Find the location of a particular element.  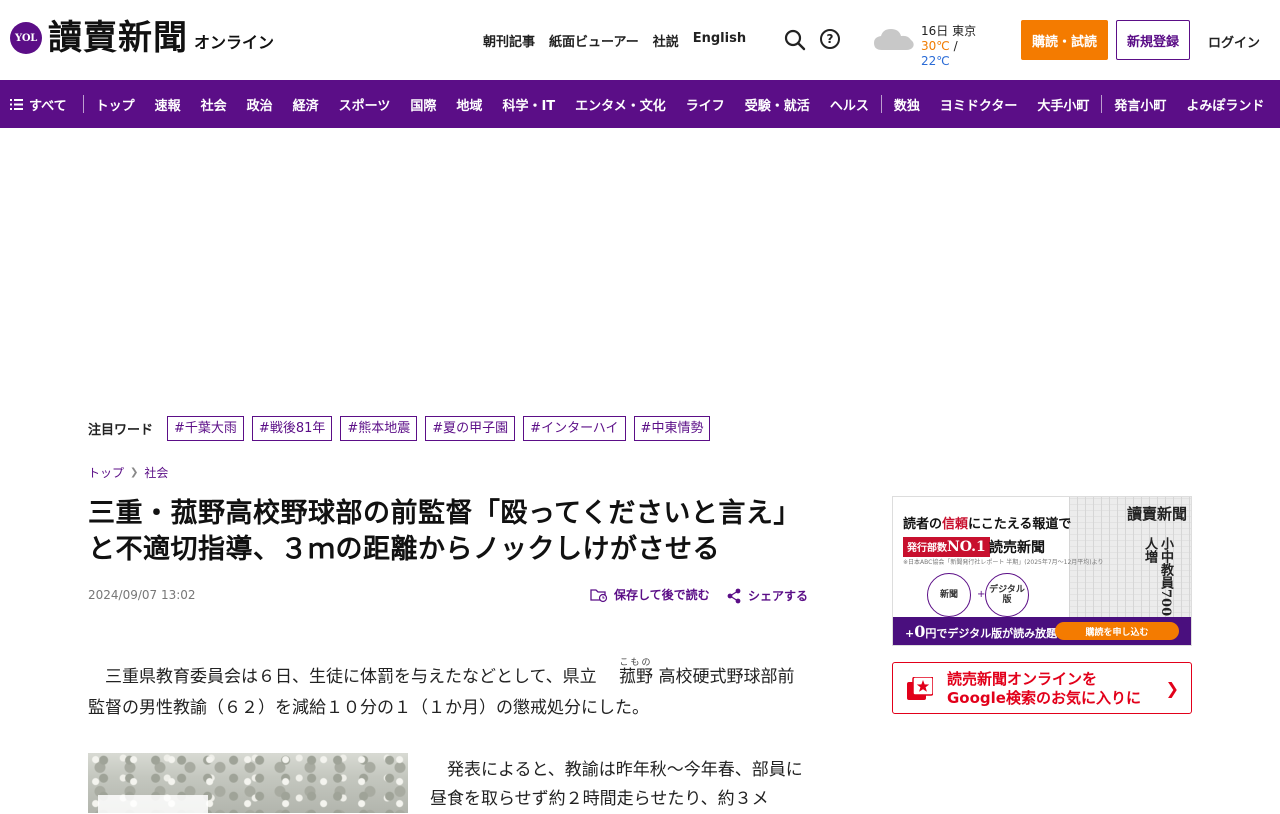

nav-item-health: ヘルス is located at coordinates (849, 104).